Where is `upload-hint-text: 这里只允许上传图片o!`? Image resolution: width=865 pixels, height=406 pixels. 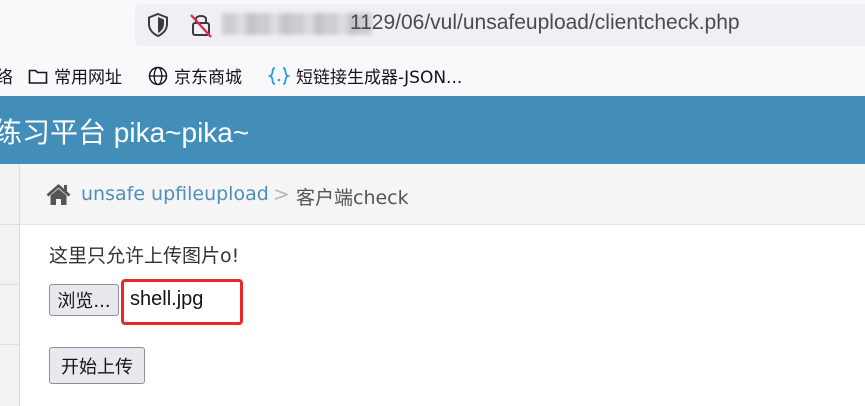
upload-hint-text: 这里只允许上传图片o! is located at coordinates (144, 256).